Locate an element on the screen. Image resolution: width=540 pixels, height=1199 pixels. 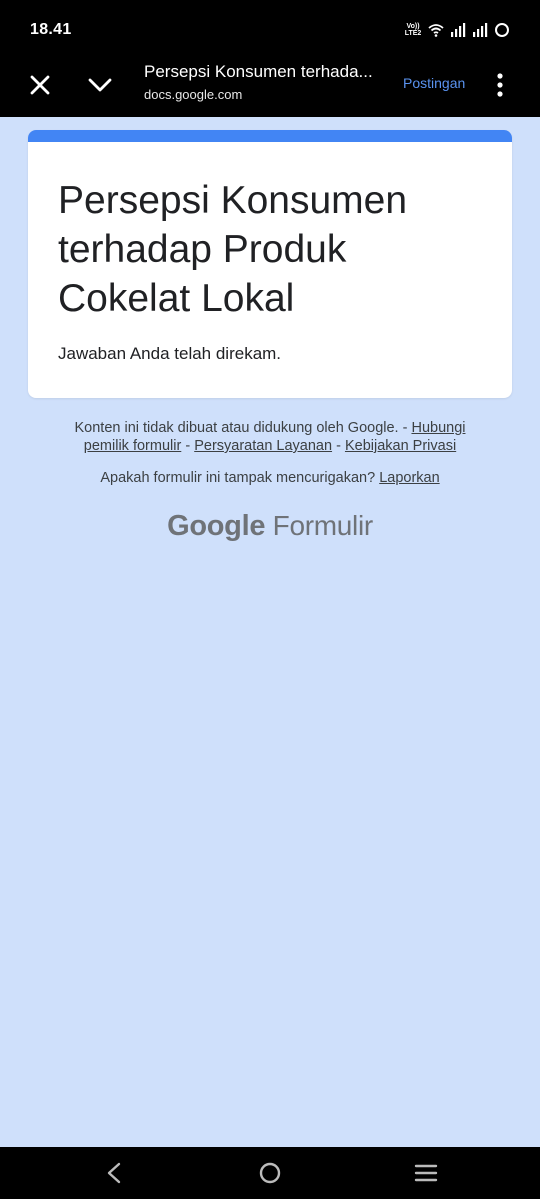
privacy-link: Kebijakan Privasi is located at coordinates (400, 446).